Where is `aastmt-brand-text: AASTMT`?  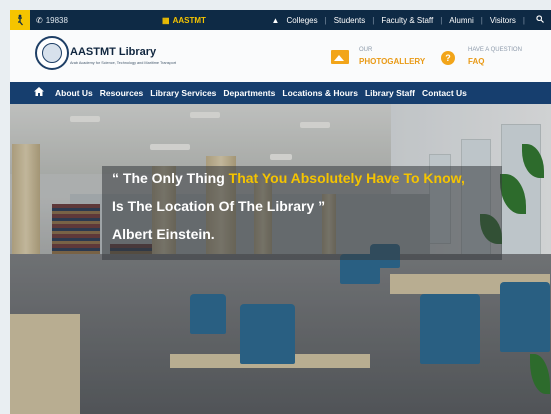 aastmt-brand-text: AASTMT is located at coordinates (189, 20).